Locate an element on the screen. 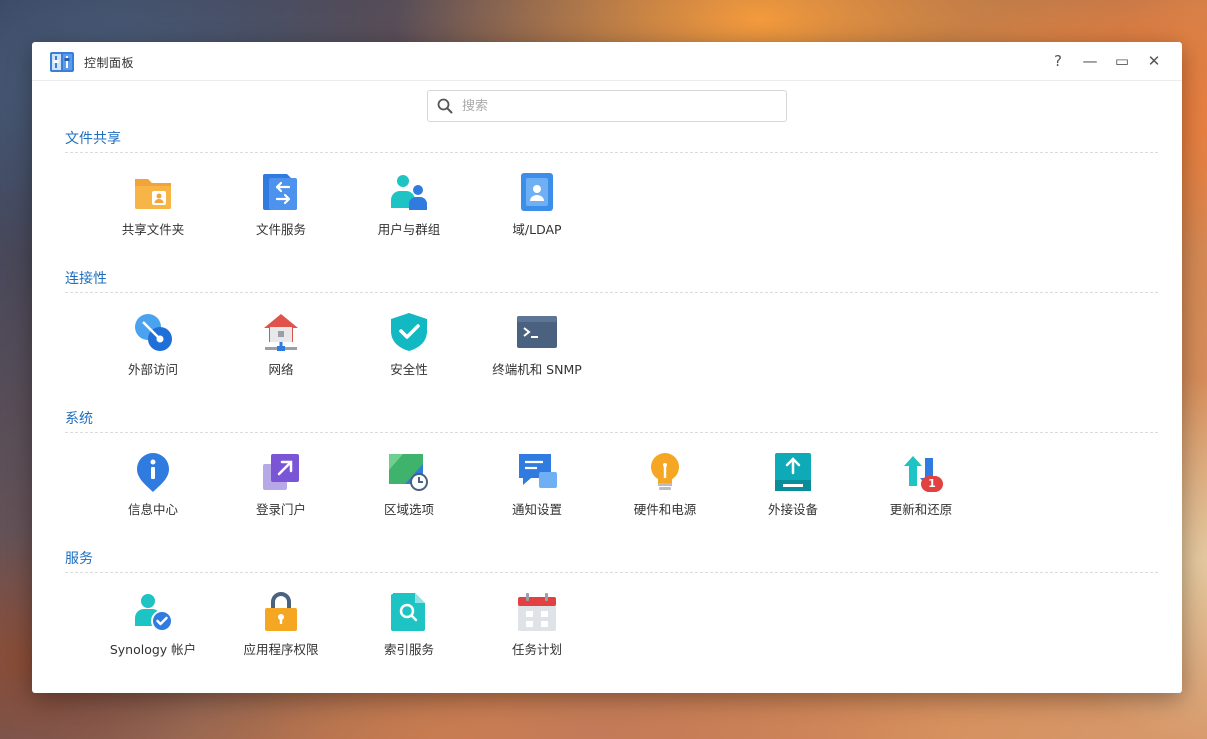  item-label: 共享文件夹 is located at coordinates (153, 229).